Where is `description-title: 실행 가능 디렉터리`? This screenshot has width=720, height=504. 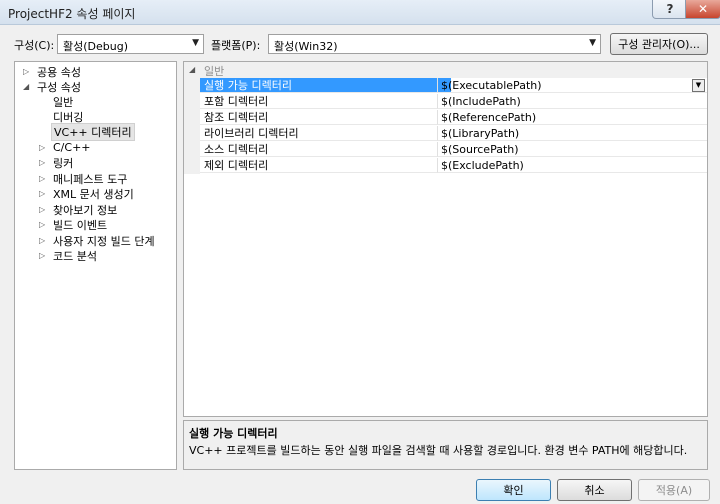 description-title: 실행 가능 디렉터리 is located at coordinates (233, 433).